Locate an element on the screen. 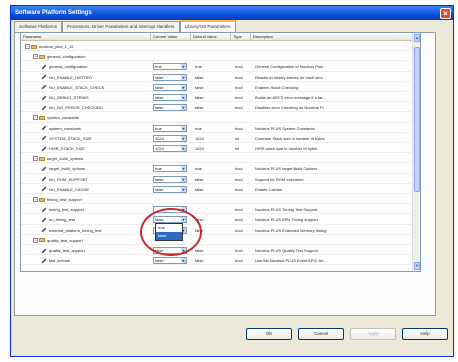  close-icon: × is located at coordinates (445, 13).